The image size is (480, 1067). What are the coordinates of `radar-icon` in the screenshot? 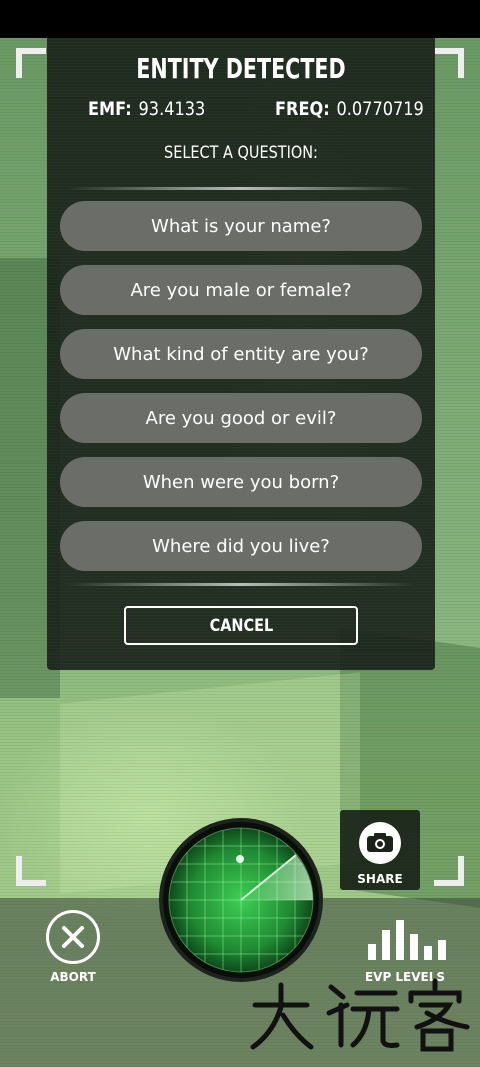 It's located at (241, 900).